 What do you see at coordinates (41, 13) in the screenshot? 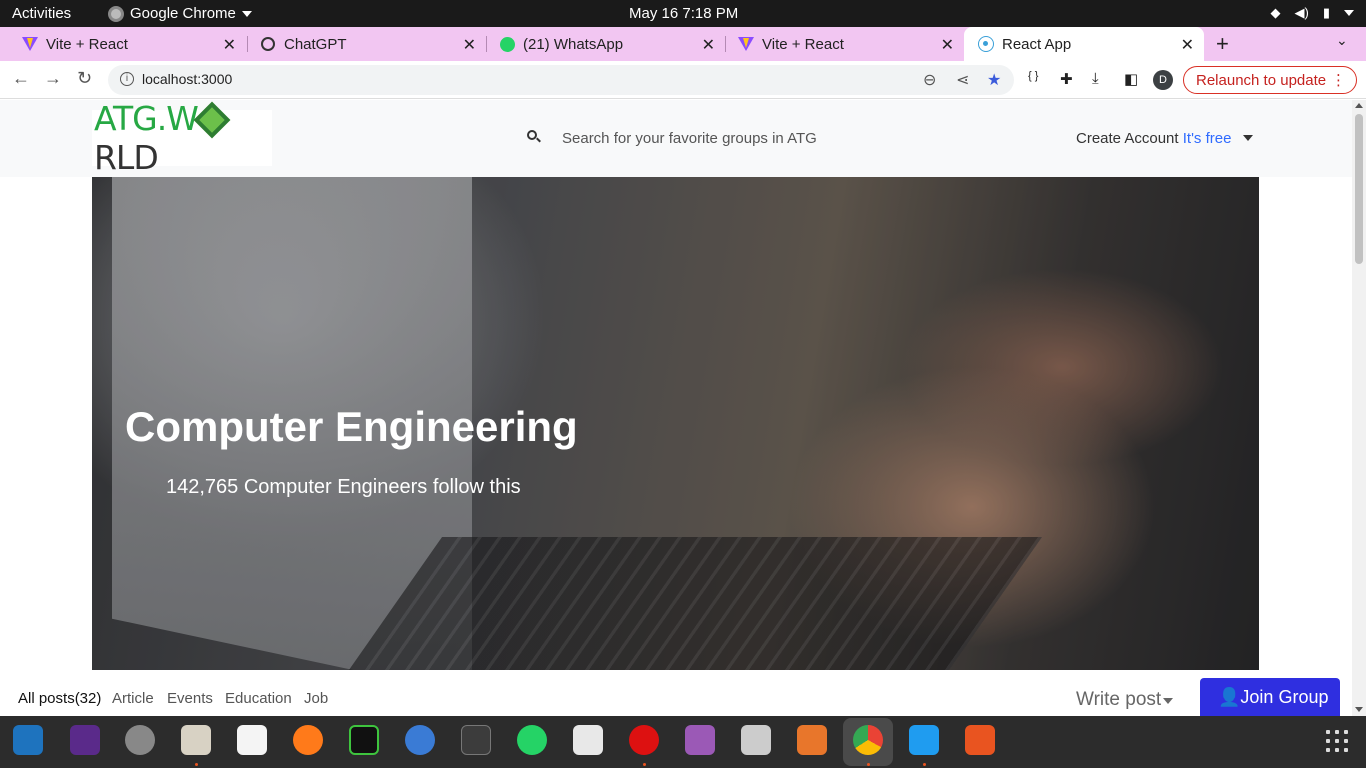
I see `activities-button: Activities` at bounding box center [41, 13].